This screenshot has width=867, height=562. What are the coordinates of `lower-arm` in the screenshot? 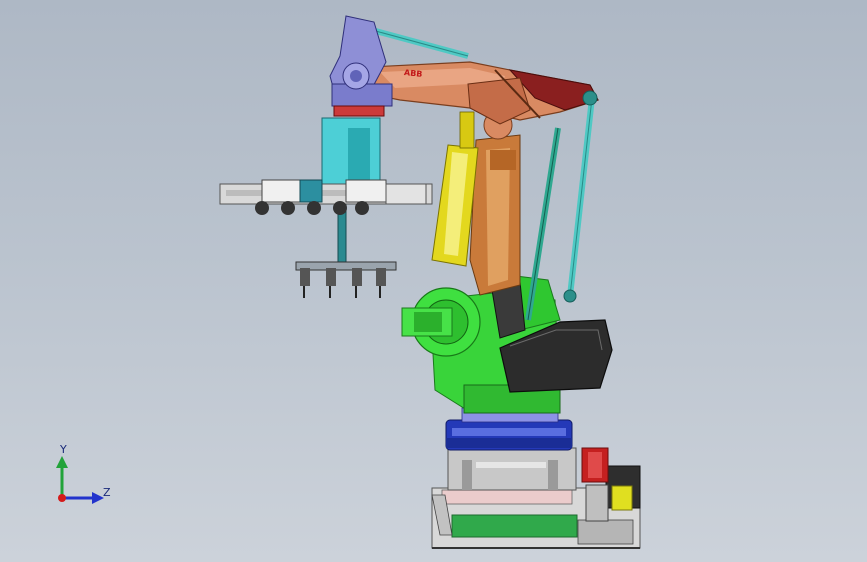 It's located at (495, 203).